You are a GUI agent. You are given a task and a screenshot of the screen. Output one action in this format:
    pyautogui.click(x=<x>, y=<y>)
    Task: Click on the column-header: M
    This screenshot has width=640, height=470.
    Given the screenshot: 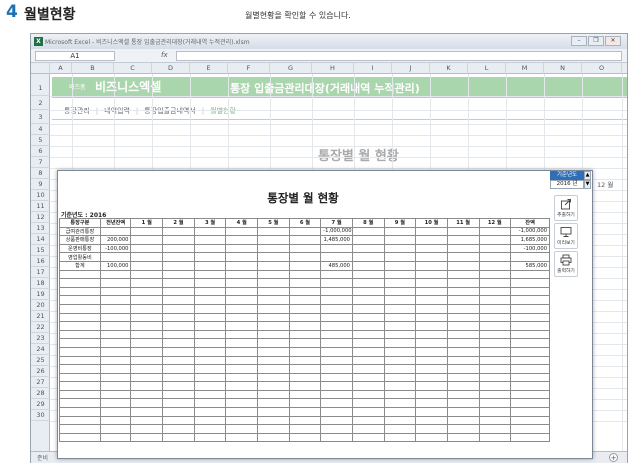 What is the action you would take?
    pyautogui.click(x=525, y=68)
    